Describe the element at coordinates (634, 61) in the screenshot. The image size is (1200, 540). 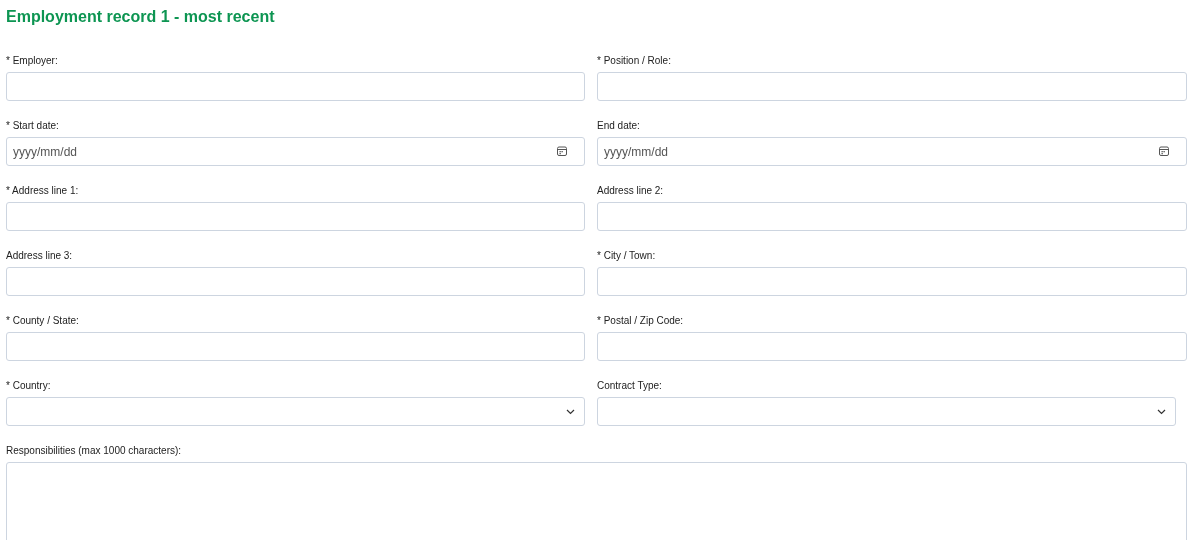
I see `field-label: * Position / Role:` at that location.